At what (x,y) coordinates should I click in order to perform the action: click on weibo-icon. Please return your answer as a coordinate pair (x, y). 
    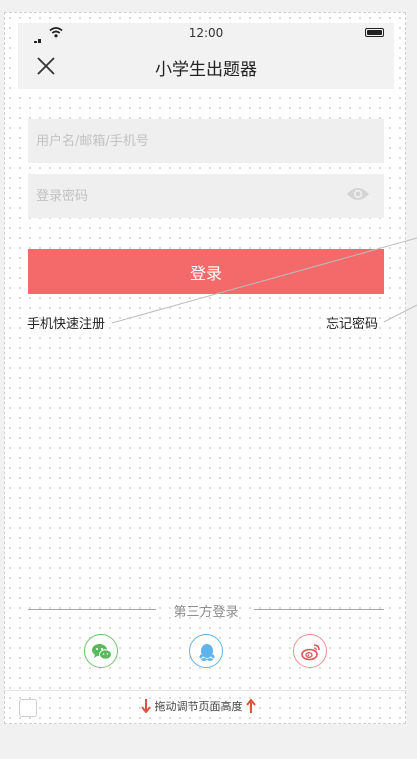
    Looking at the image, I should click on (310, 652).